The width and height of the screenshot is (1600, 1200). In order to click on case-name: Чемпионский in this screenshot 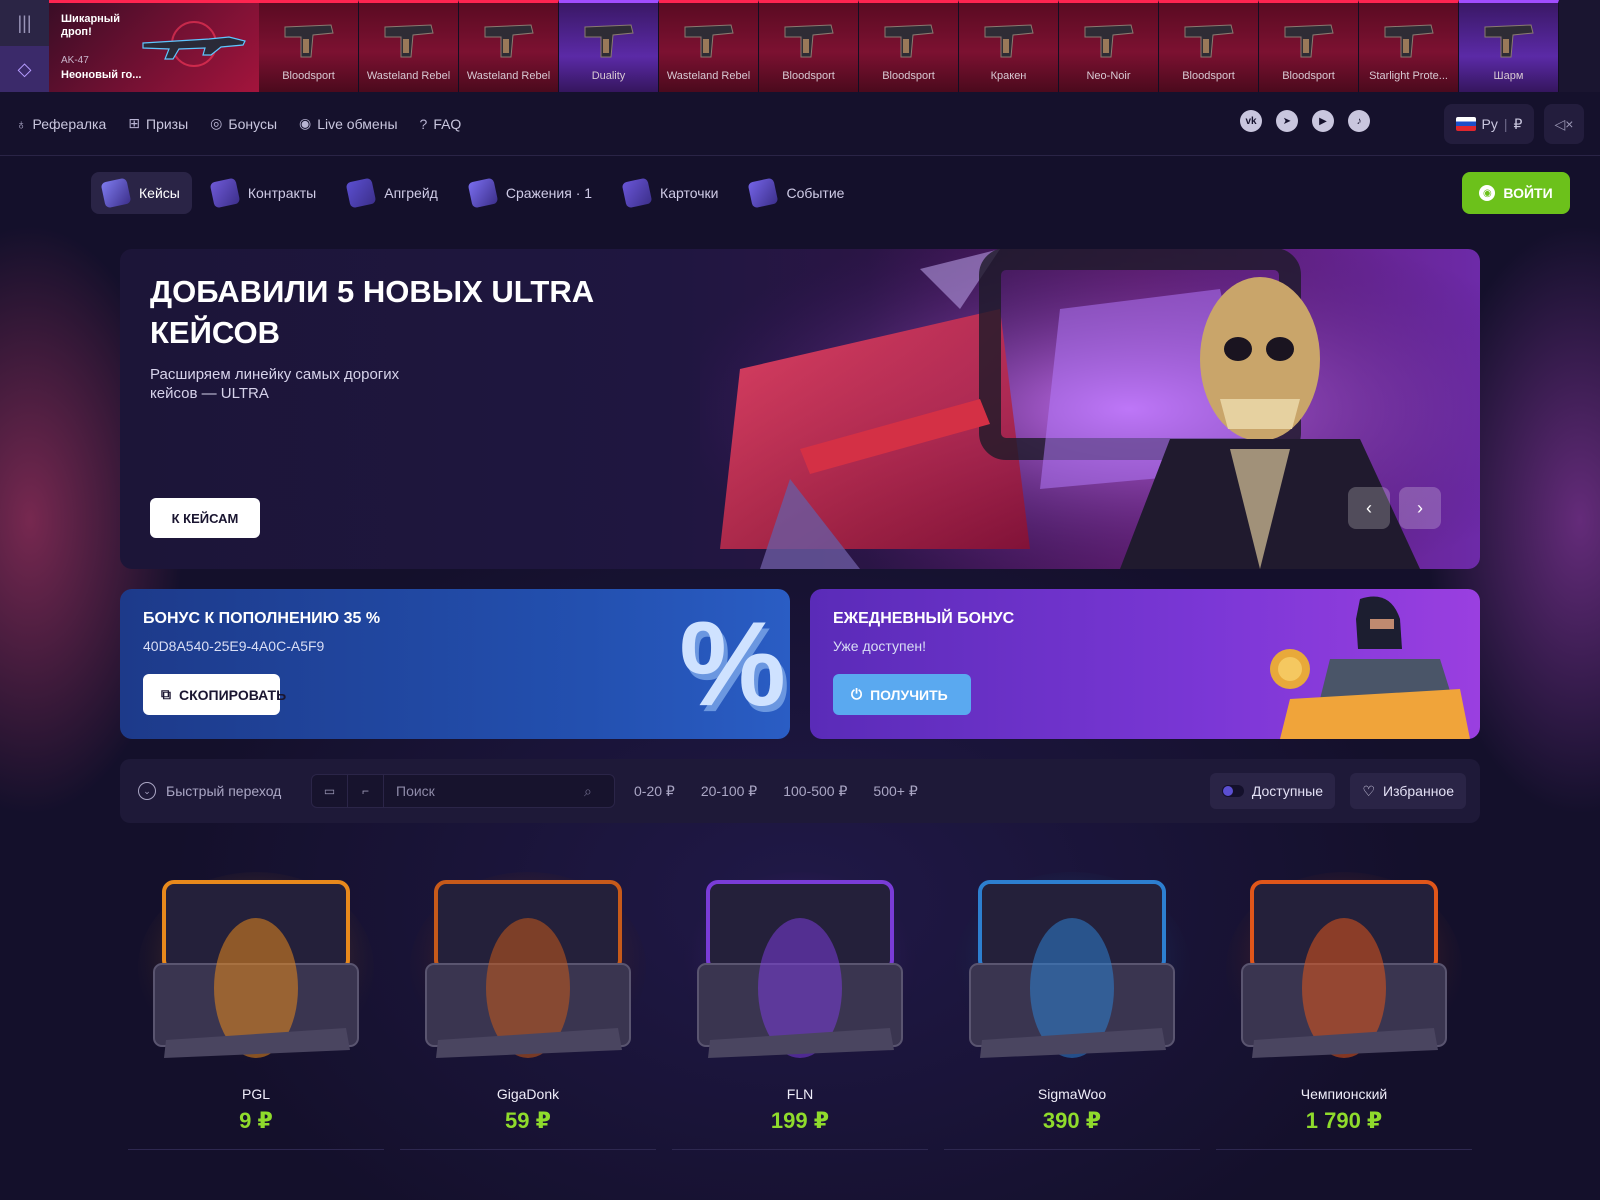, I will do `click(1344, 1094)`.